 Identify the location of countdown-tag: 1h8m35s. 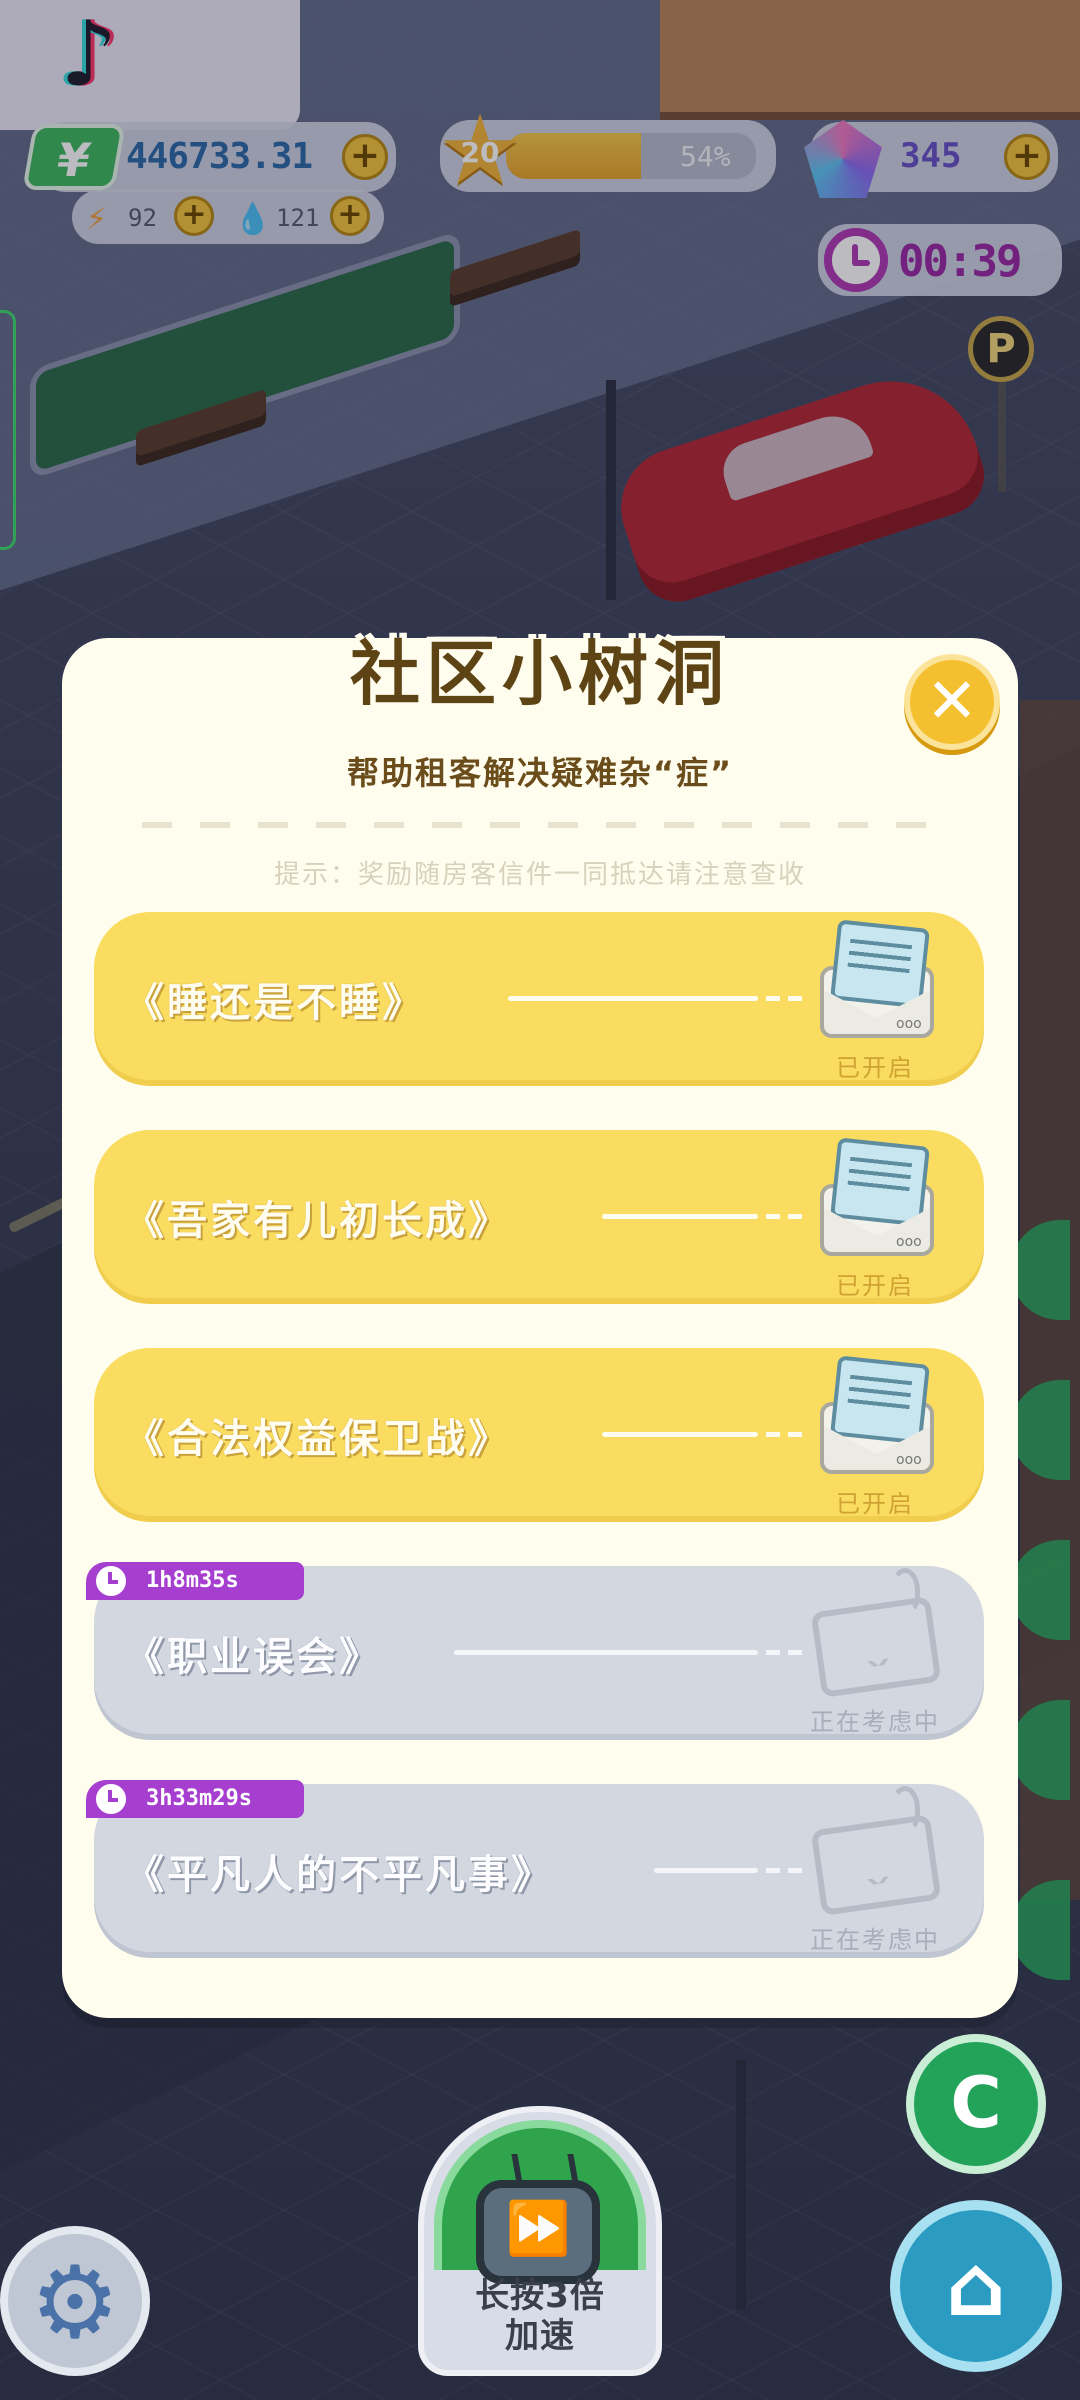
(195, 1581).